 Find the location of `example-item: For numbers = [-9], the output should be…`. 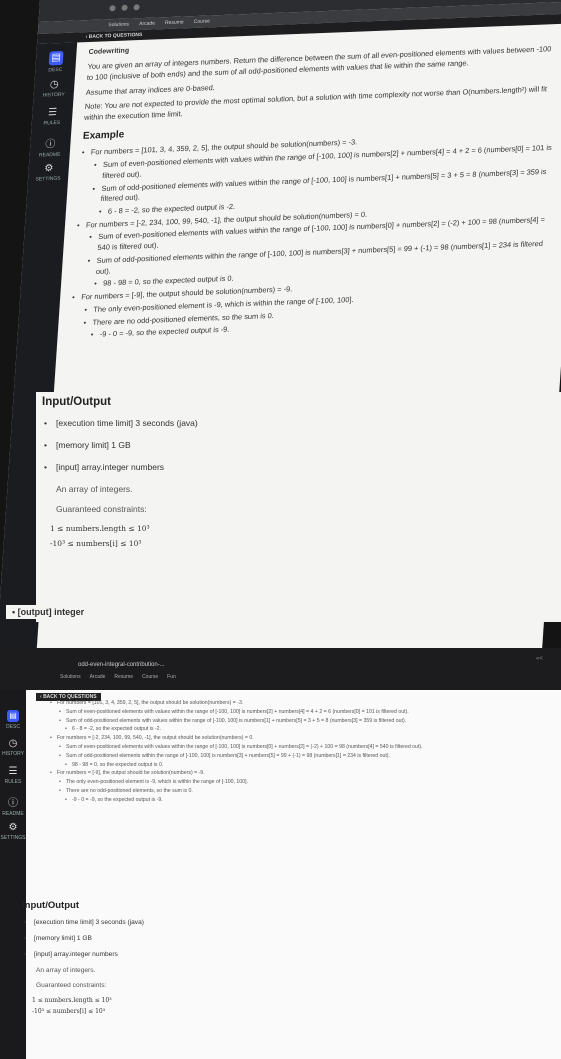

example-item: For numbers = [-9], the output should be… is located at coordinates (302, 774).